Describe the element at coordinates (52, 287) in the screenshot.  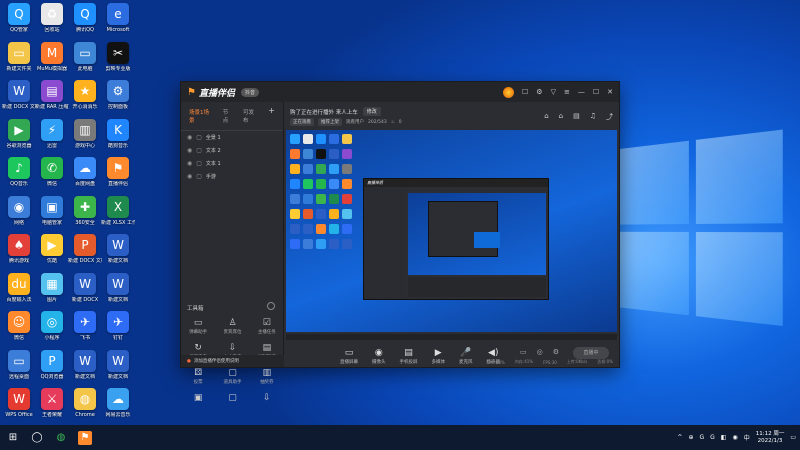
I see `desktop-icon: ▦ 图片` at that location.